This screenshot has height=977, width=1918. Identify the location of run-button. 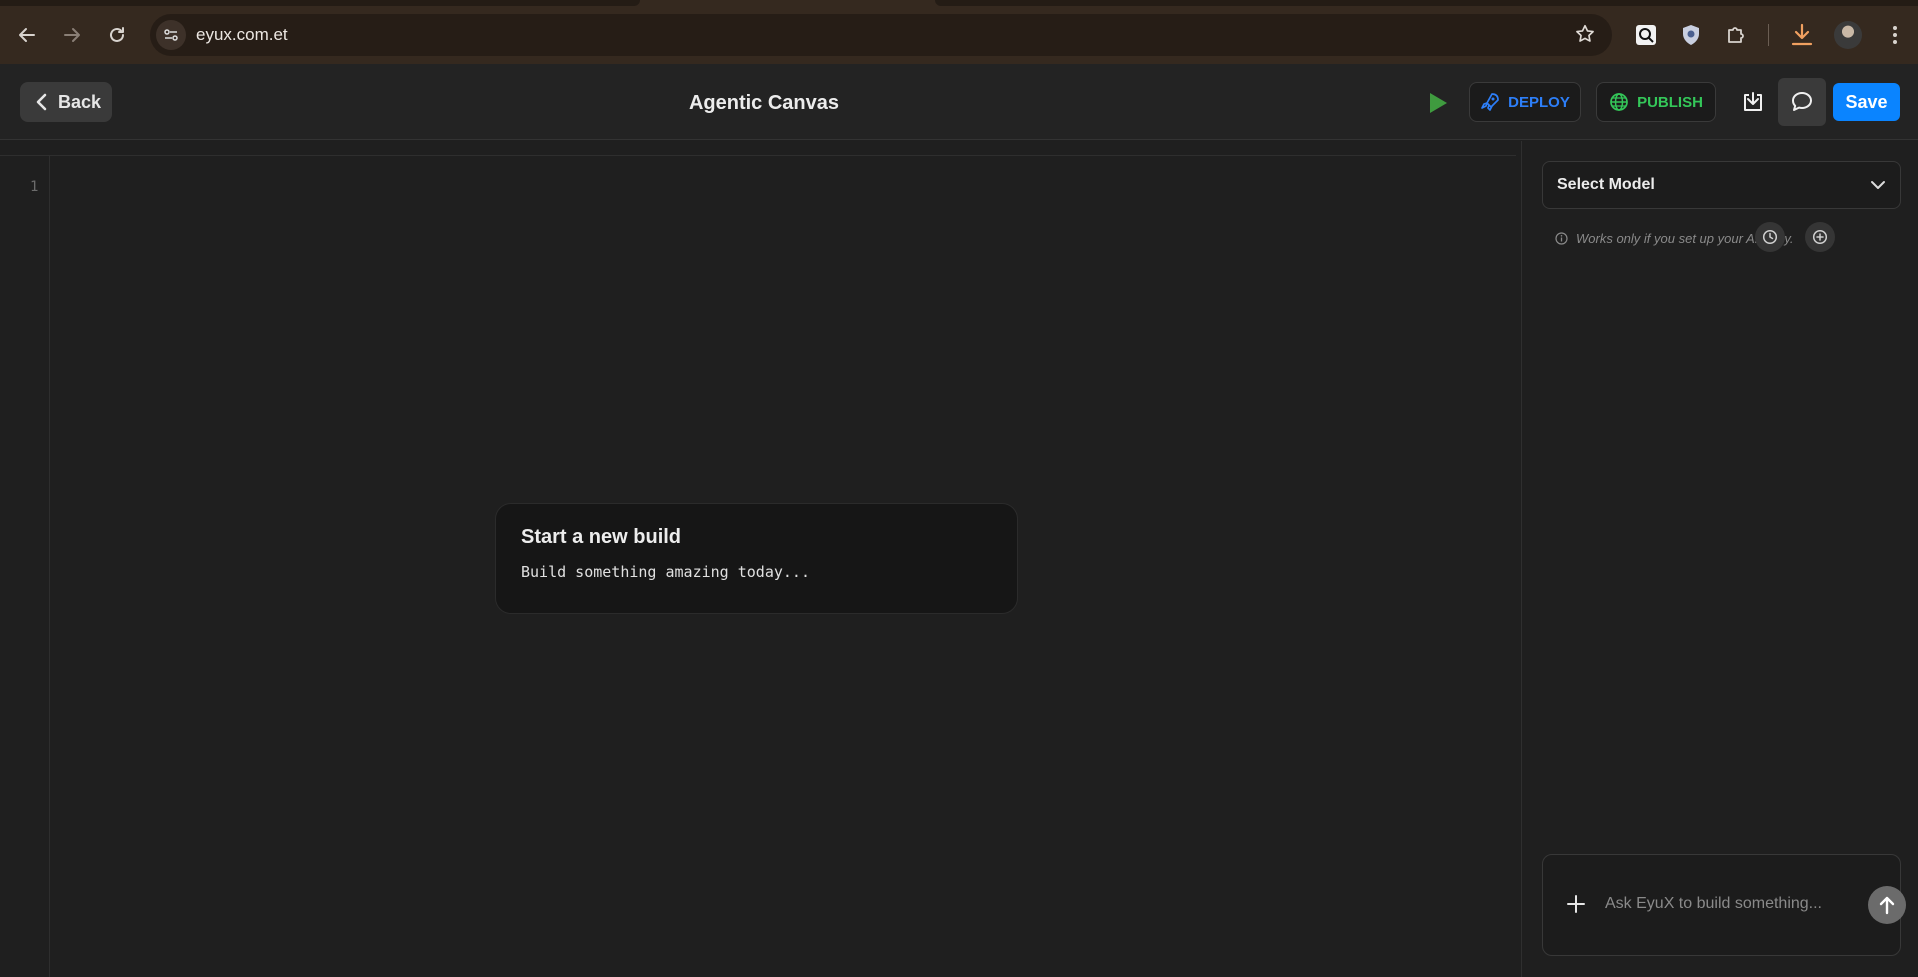
(1438, 103).